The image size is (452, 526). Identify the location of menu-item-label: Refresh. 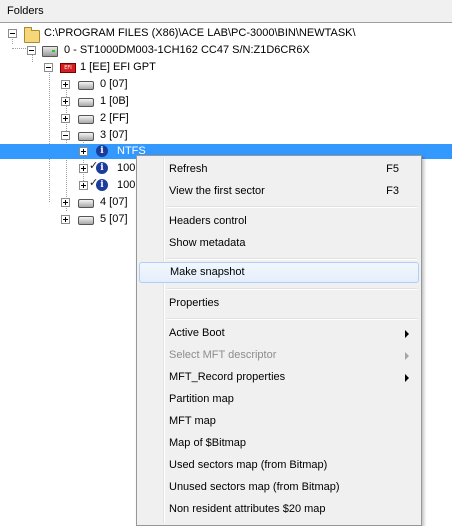
(188, 169).